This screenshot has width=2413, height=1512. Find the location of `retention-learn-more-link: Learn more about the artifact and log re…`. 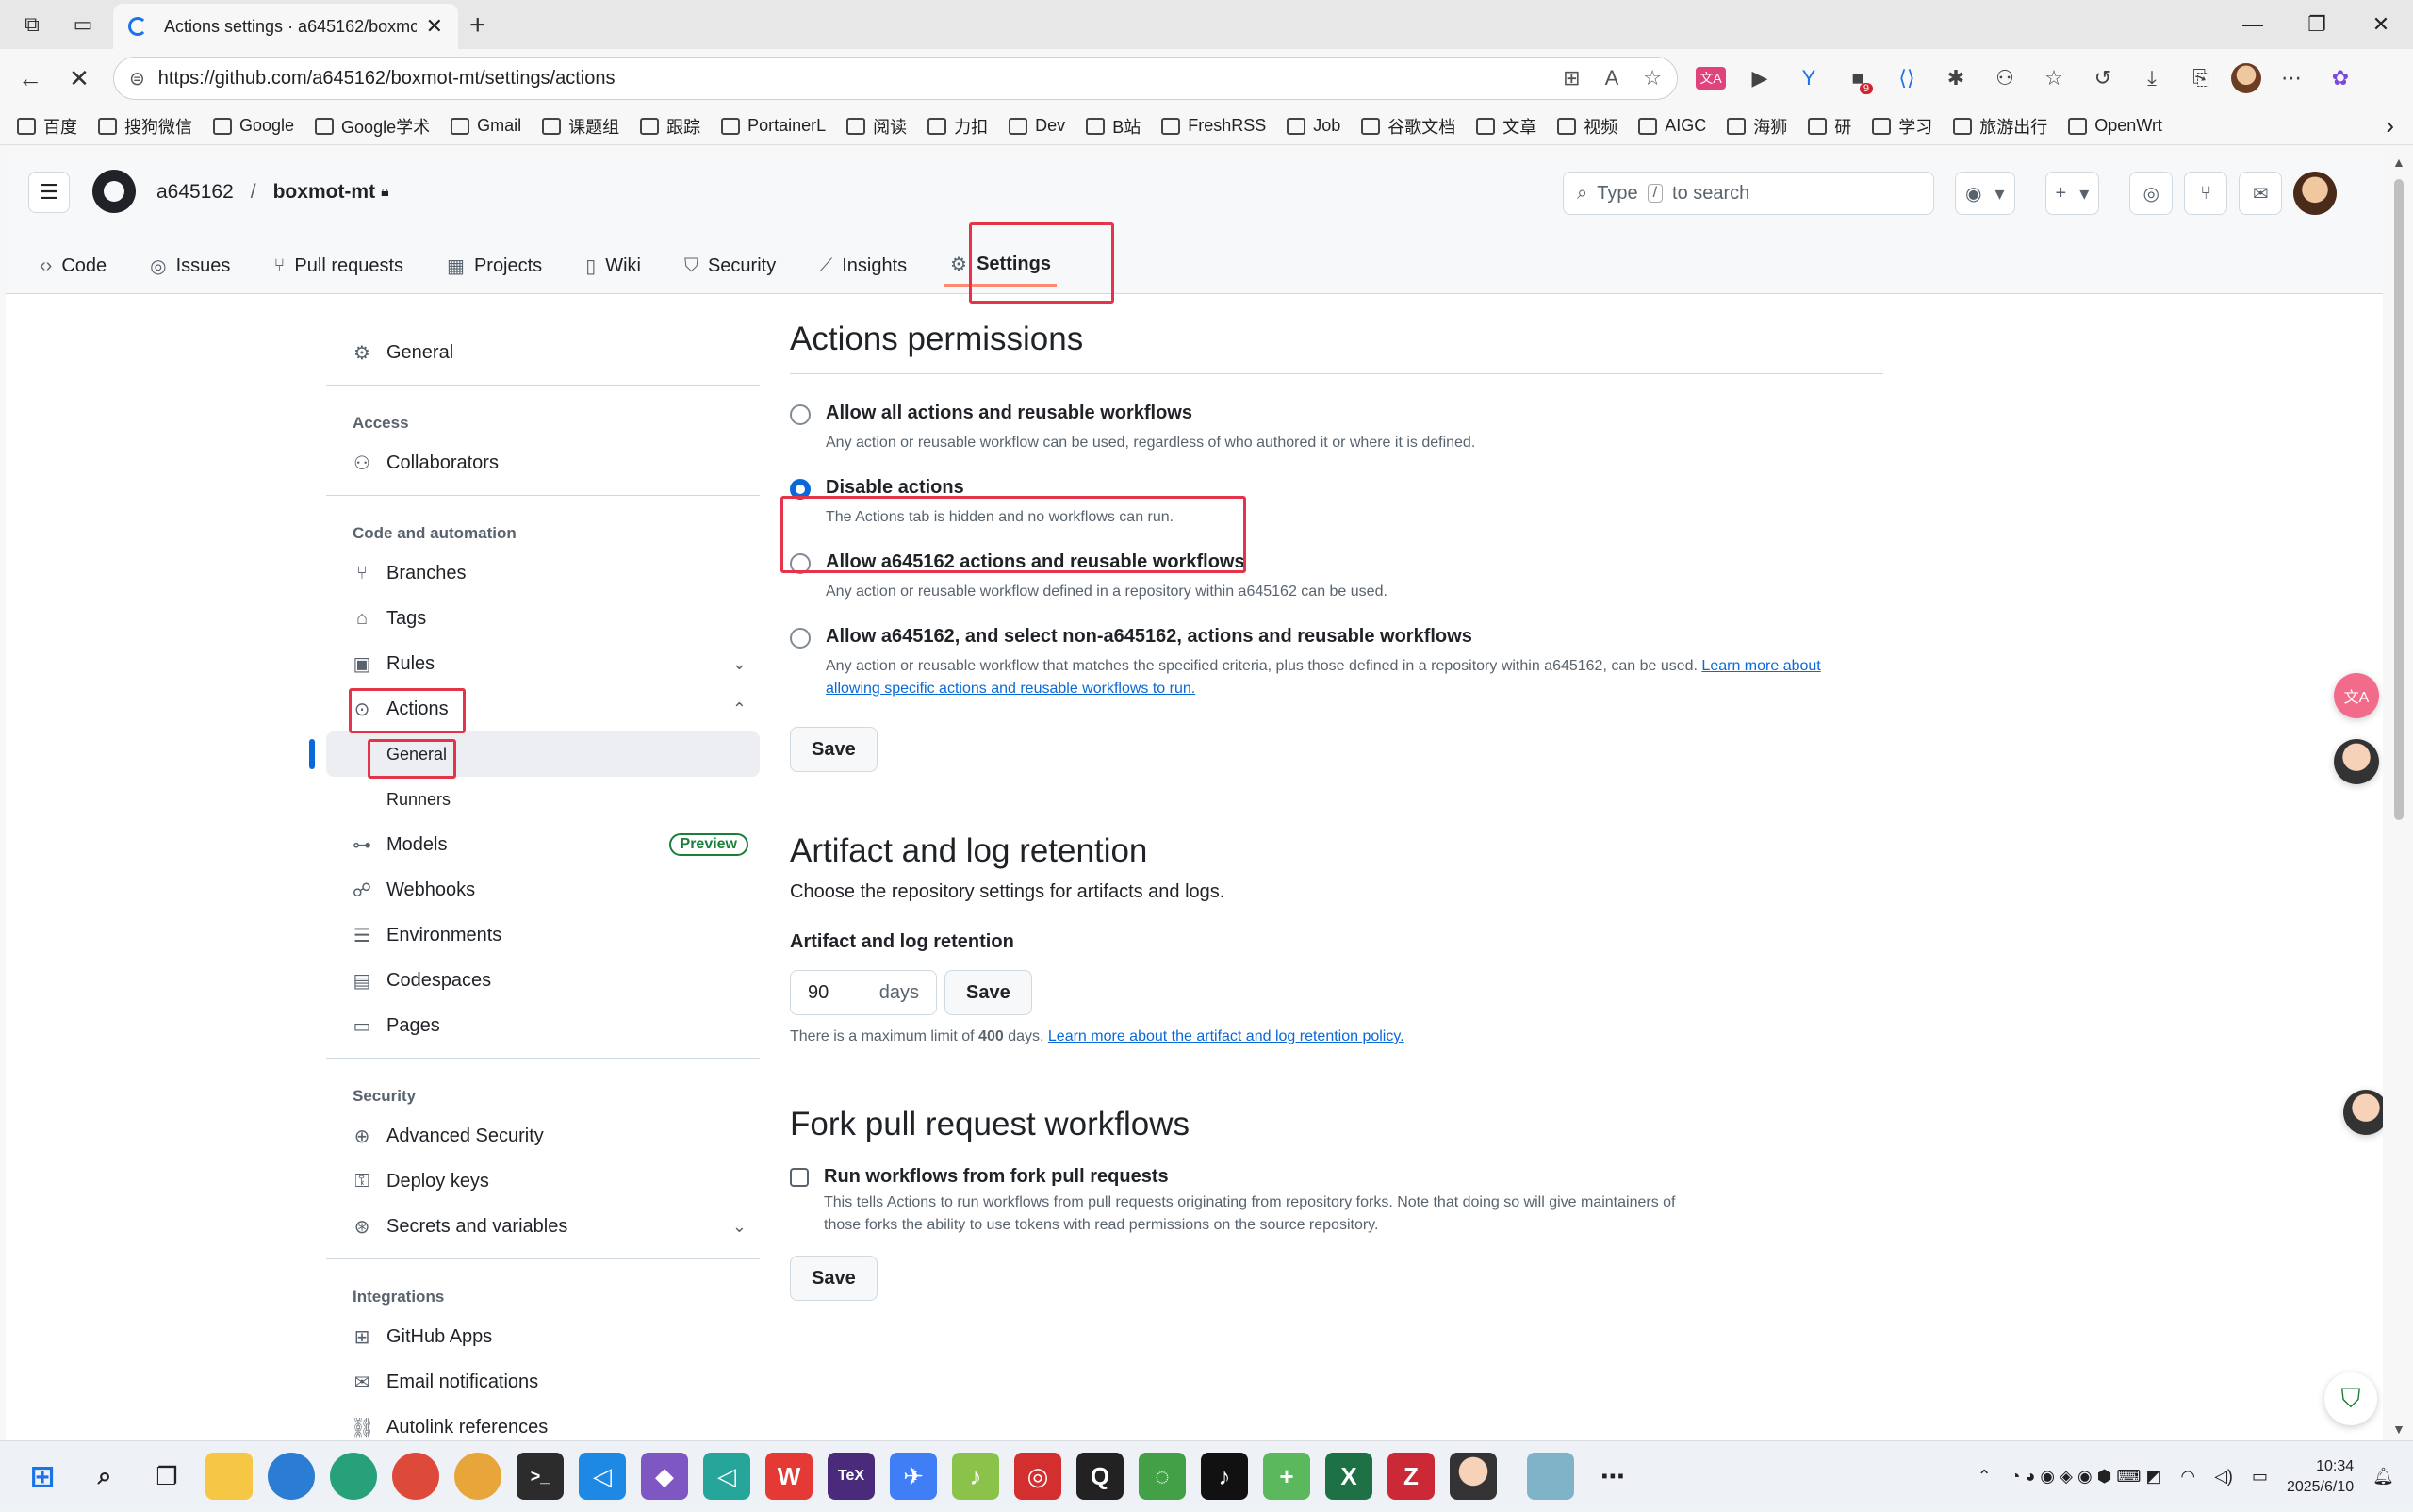

retention-learn-more-link: Learn more about the artifact and log re… is located at coordinates (1226, 1036).